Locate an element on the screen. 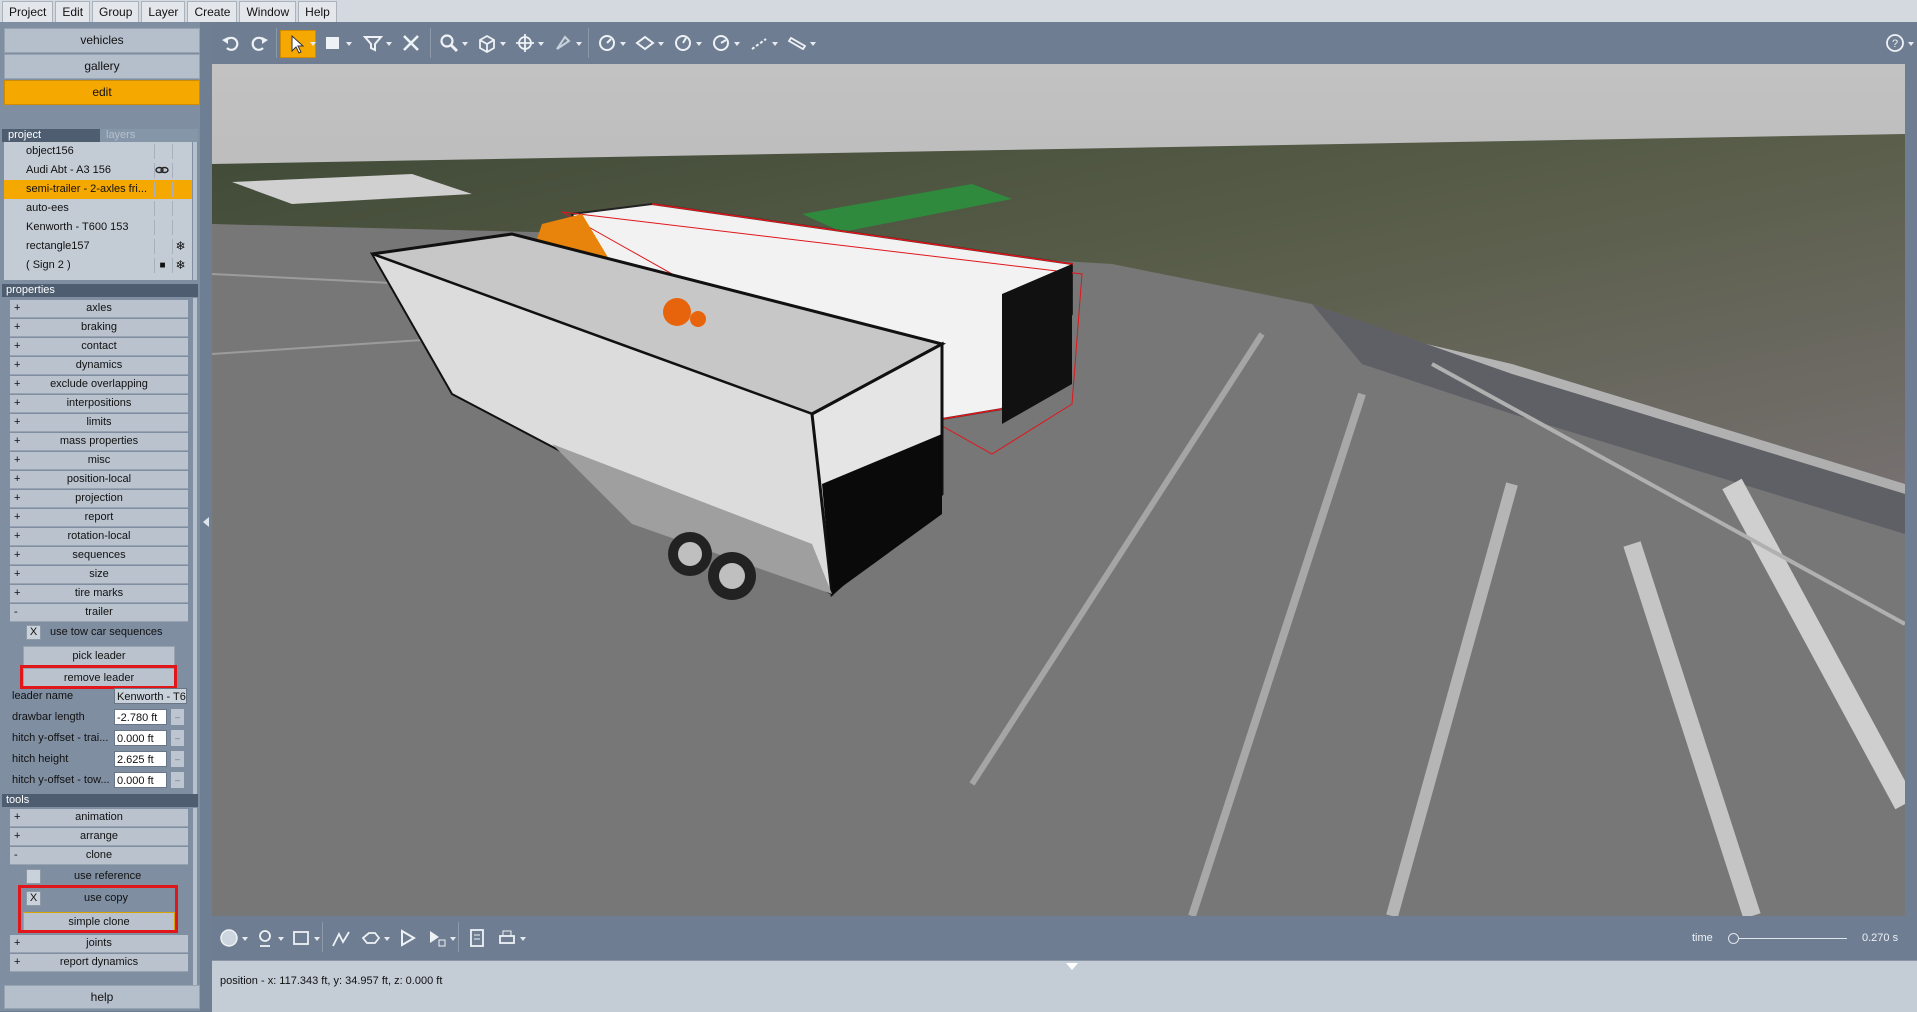 This screenshot has width=1917, height=1012. ruler-icon is located at coordinates (797, 43).